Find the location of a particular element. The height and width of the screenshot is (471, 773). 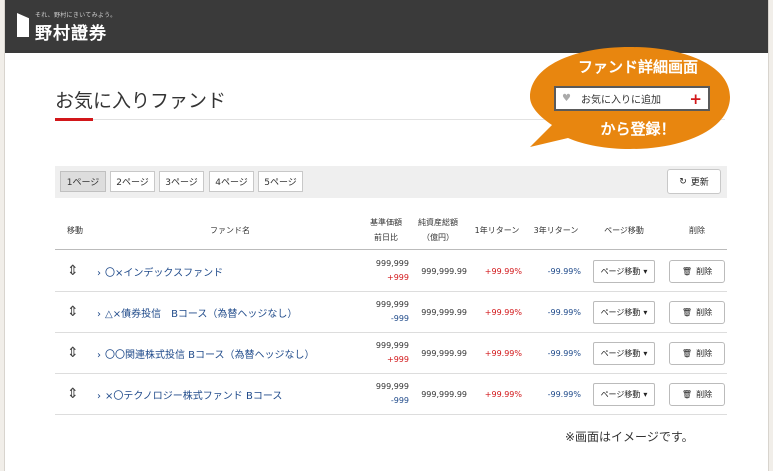

col-header-nav: 基準価額 is located at coordinates (386, 222).